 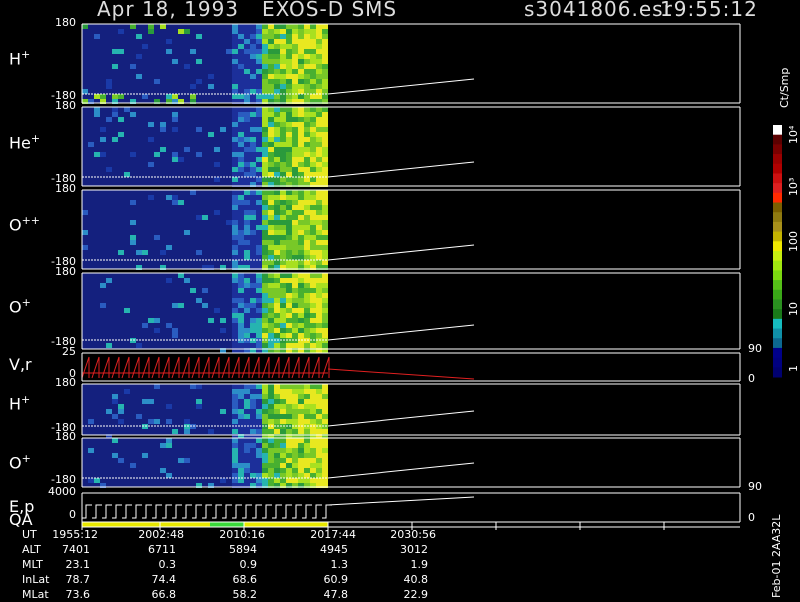 What do you see at coordinates (416, 579) in the screenshot?
I see `table-cell: 40.8` at bounding box center [416, 579].